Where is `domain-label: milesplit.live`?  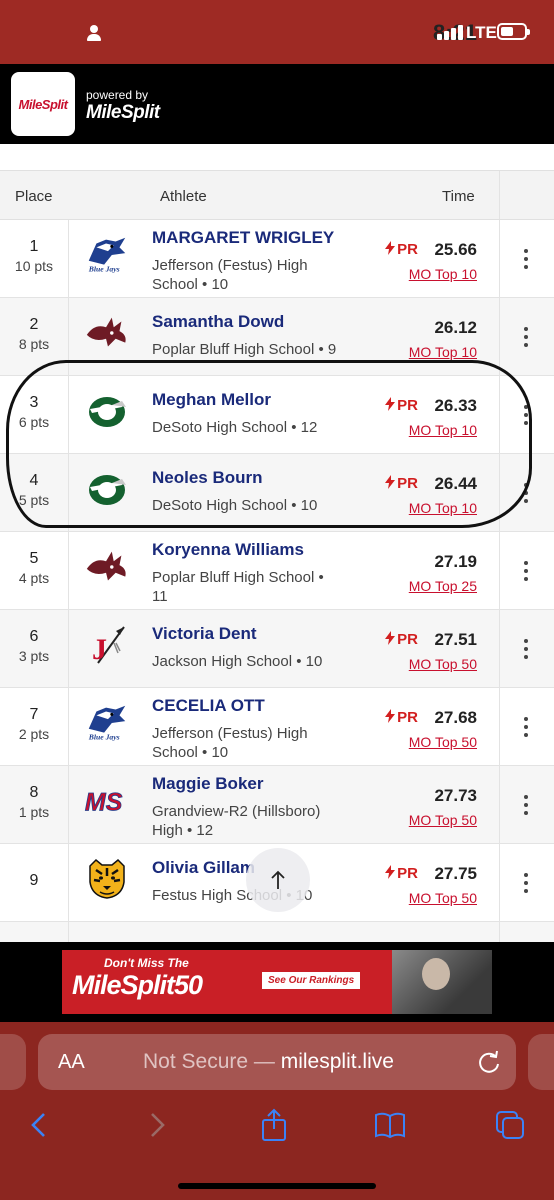
domain-label: milesplit.live is located at coordinates (337, 1061).